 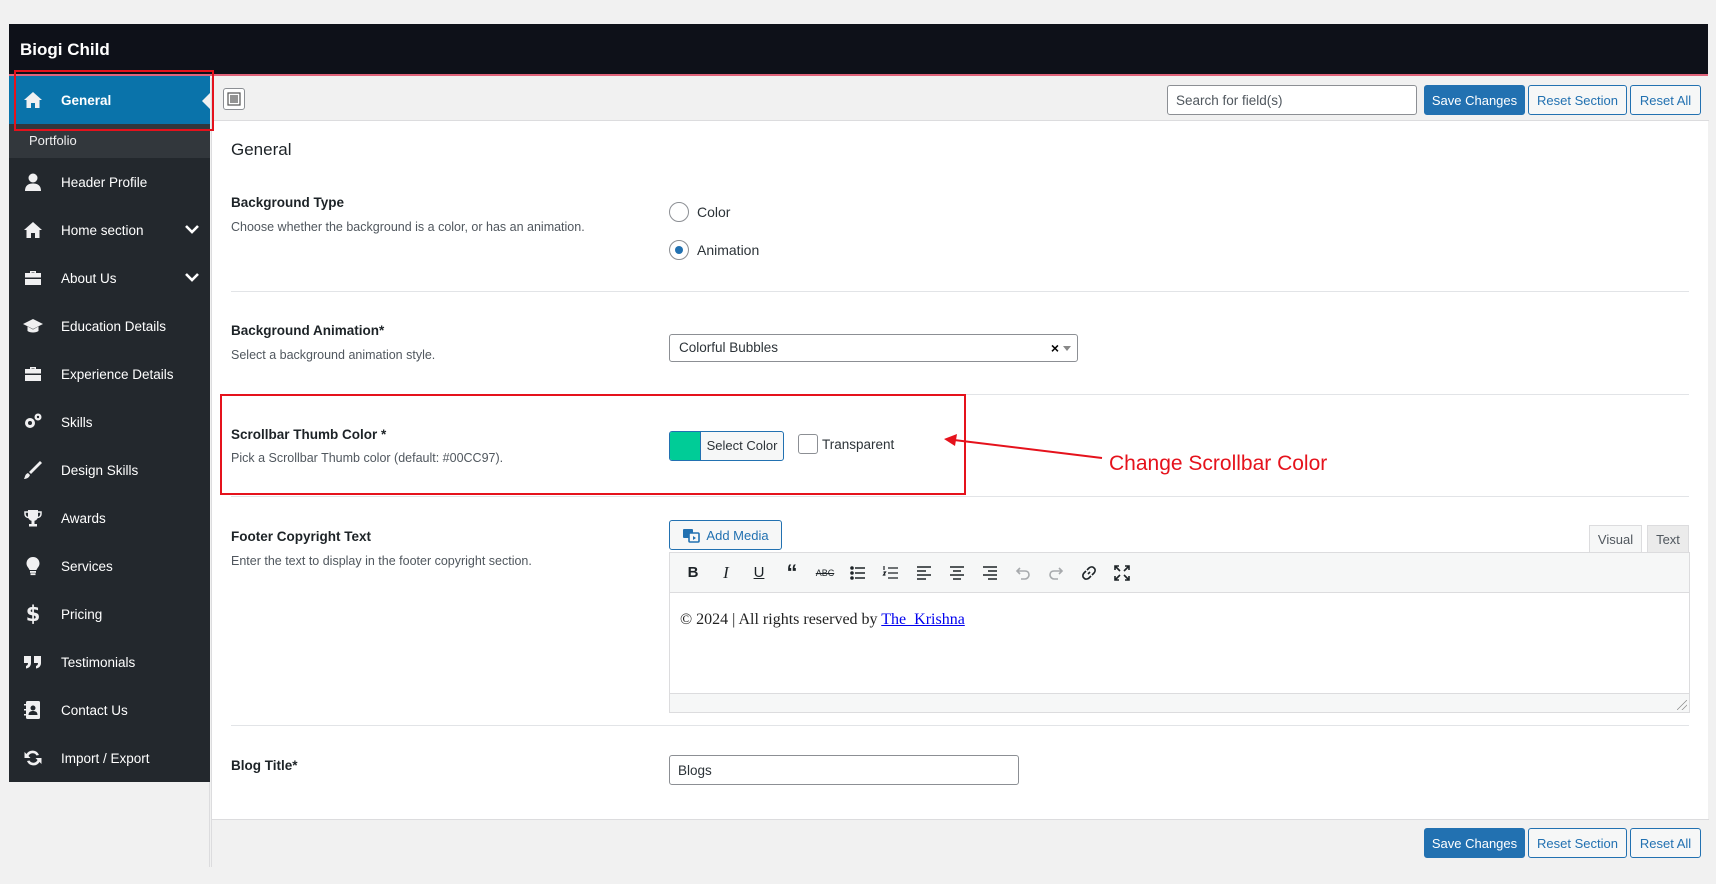 What do you see at coordinates (714, 212) in the screenshot?
I see `radio-label: Color` at bounding box center [714, 212].